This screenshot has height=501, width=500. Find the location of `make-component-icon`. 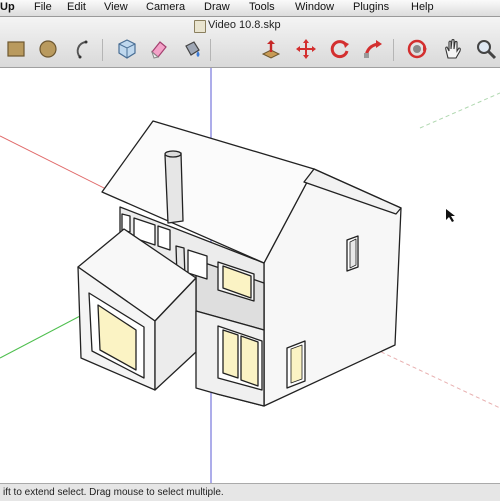

make-component-icon is located at coordinates (127, 49).